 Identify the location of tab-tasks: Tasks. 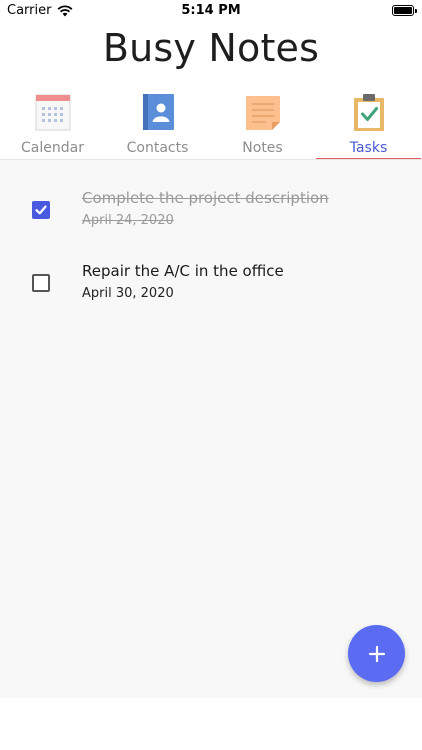
(368, 124).